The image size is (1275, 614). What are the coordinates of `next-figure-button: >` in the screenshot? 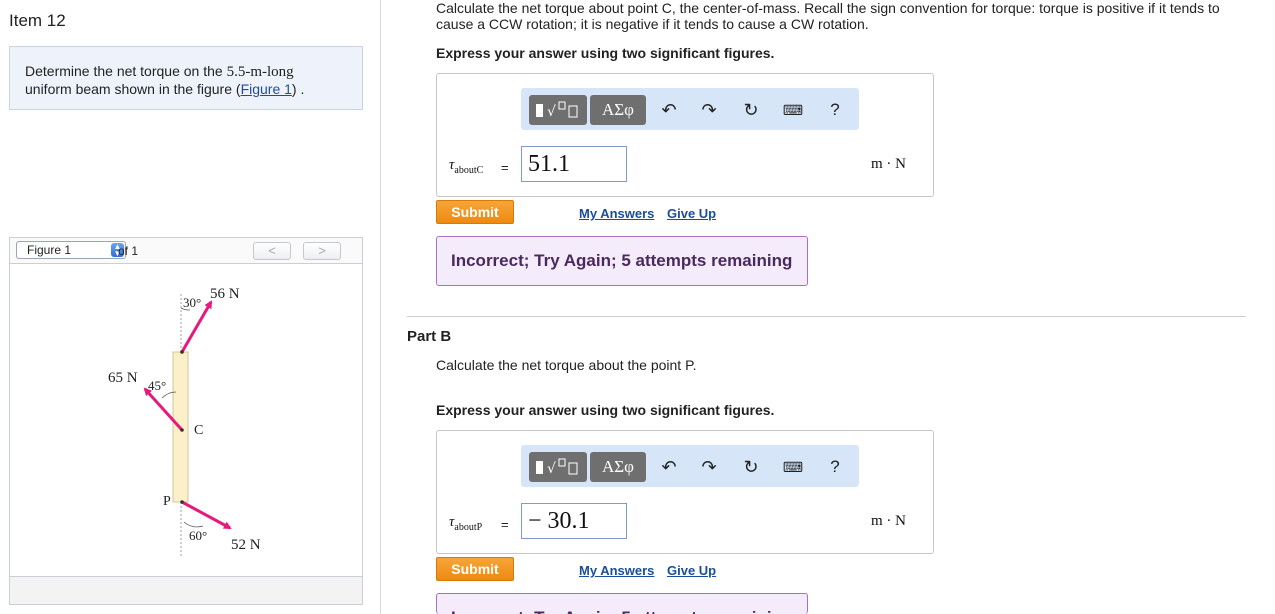 It's located at (322, 251).